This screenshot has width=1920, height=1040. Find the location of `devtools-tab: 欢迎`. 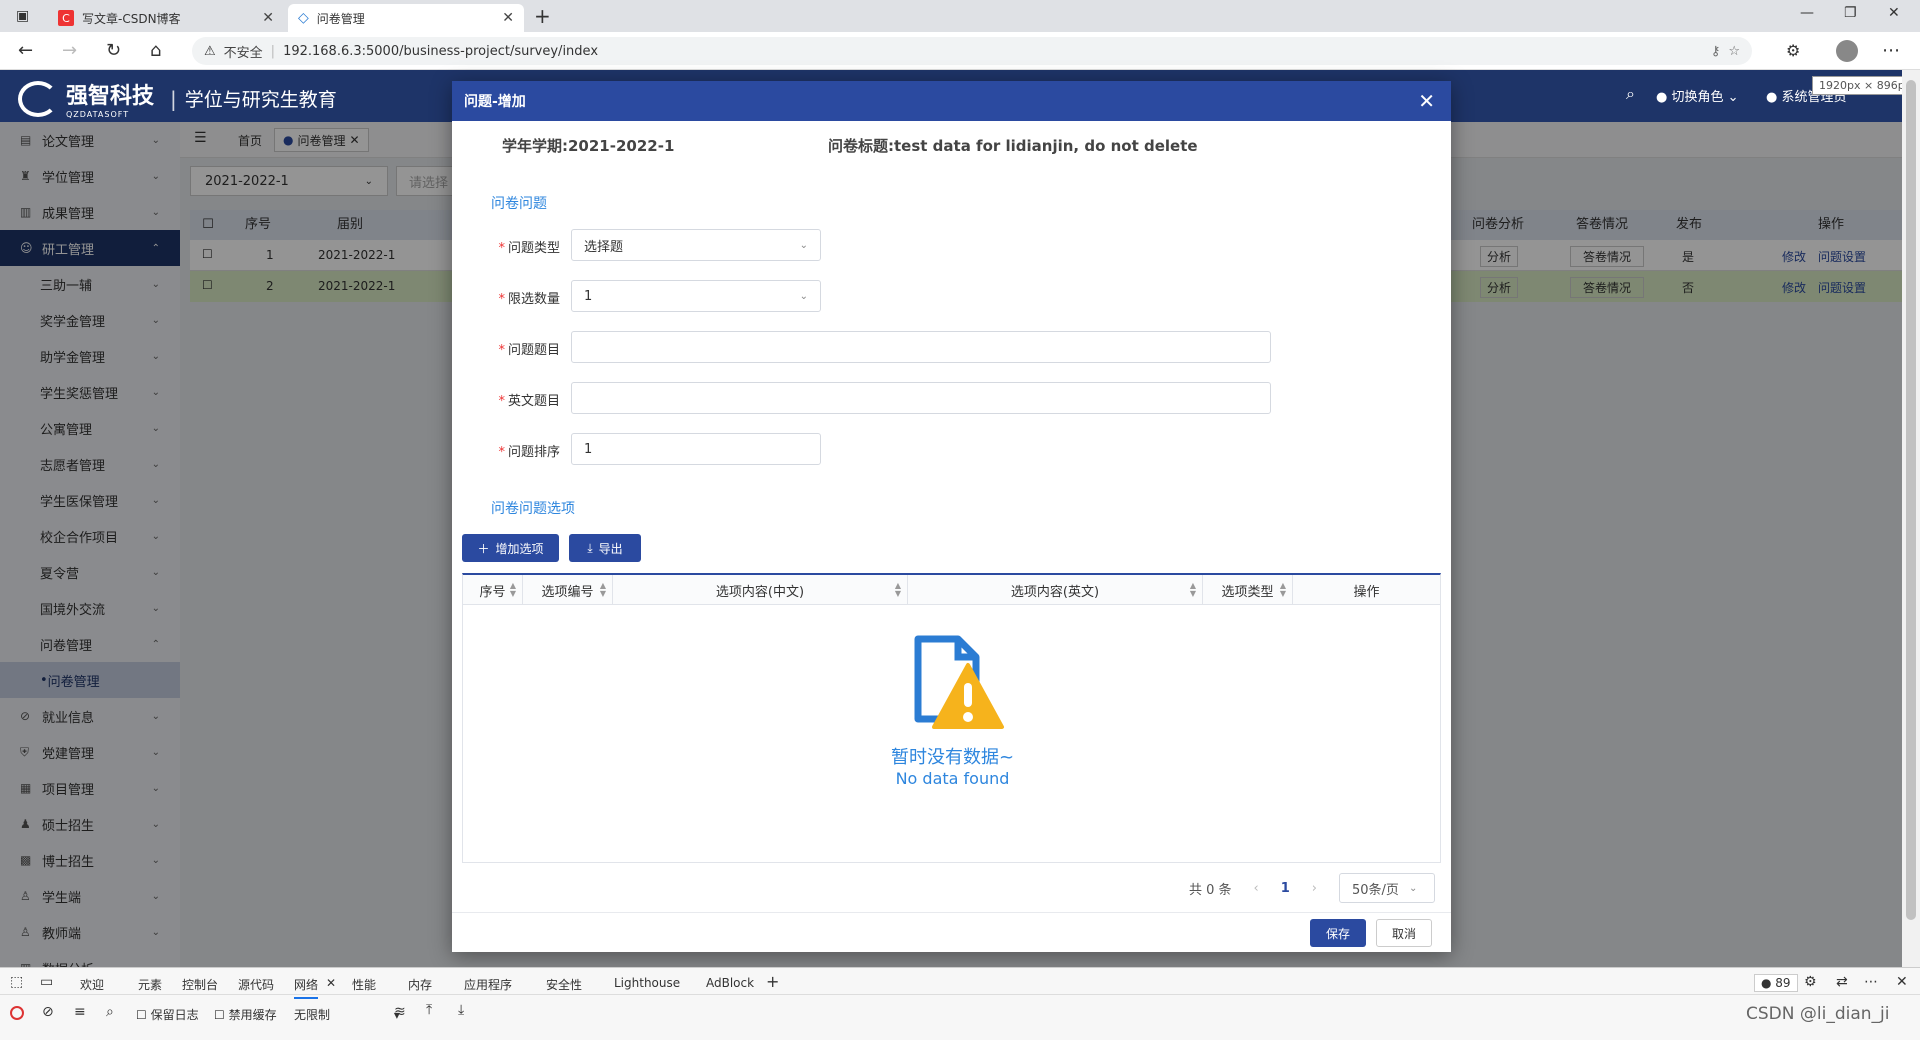

devtools-tab: 欢迎 is located at coordinates (92, 984).